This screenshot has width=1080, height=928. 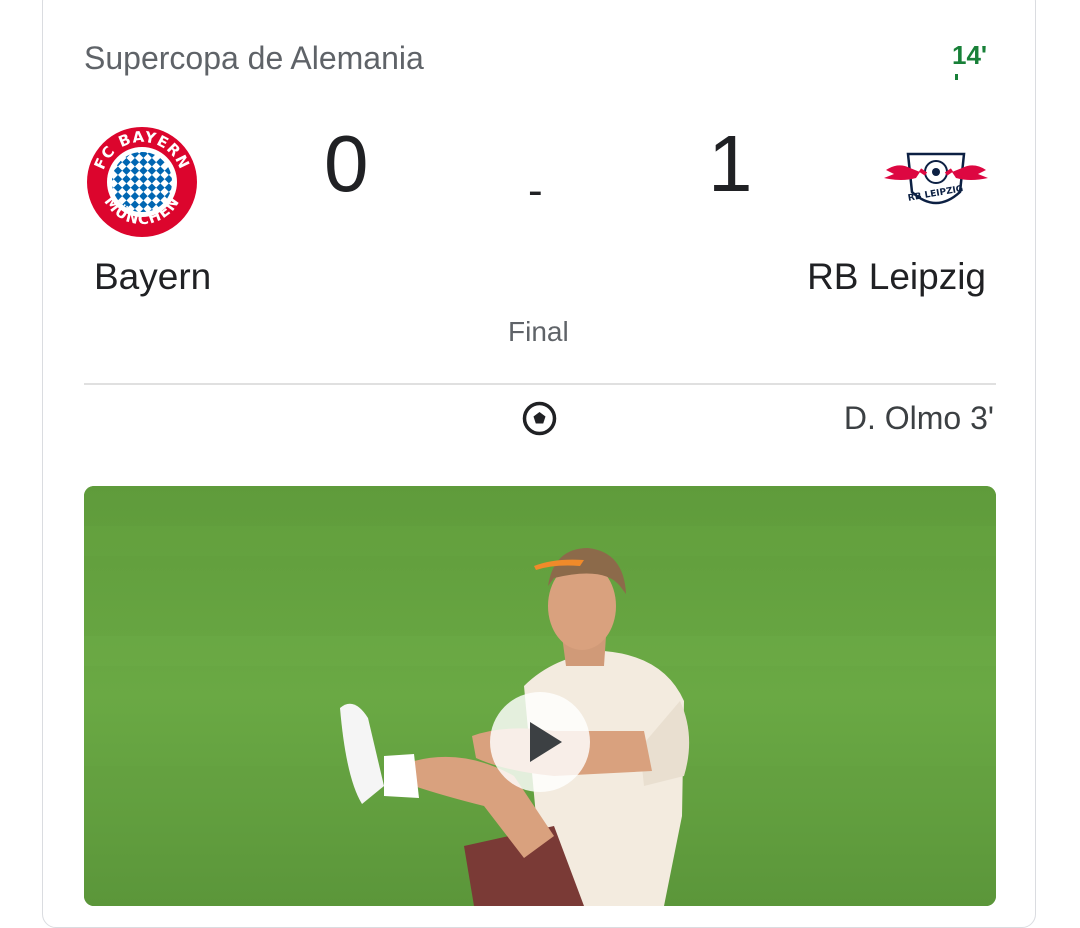 What do you see at coordinates (896, 277) in the screenshot?
I see `away-team-name: RB Leipzig` at bounding box center [896, 277].